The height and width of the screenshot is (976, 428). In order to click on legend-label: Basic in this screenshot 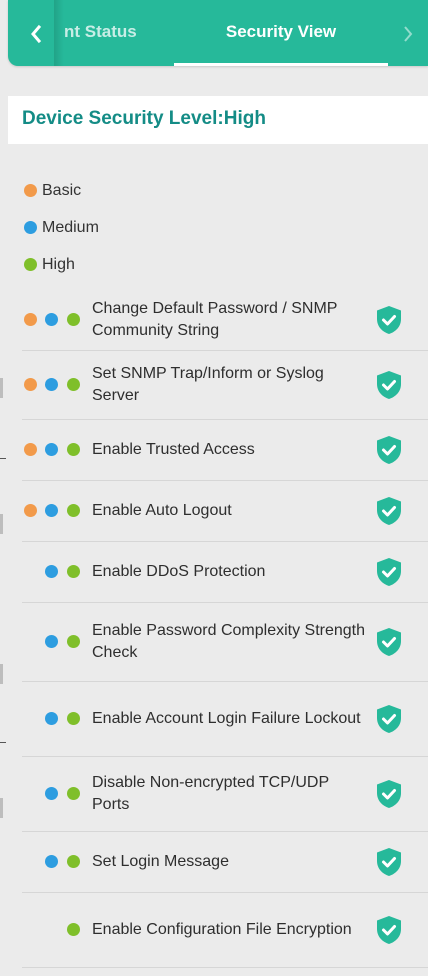, I will do `click(62, 190)`.